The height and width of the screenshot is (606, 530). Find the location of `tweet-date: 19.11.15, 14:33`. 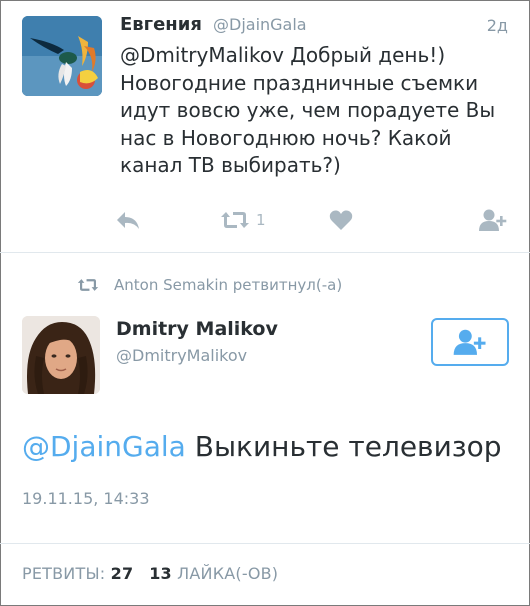

tweet-date: 19.11.15, 14:33 is located at coordinates (86, 498).